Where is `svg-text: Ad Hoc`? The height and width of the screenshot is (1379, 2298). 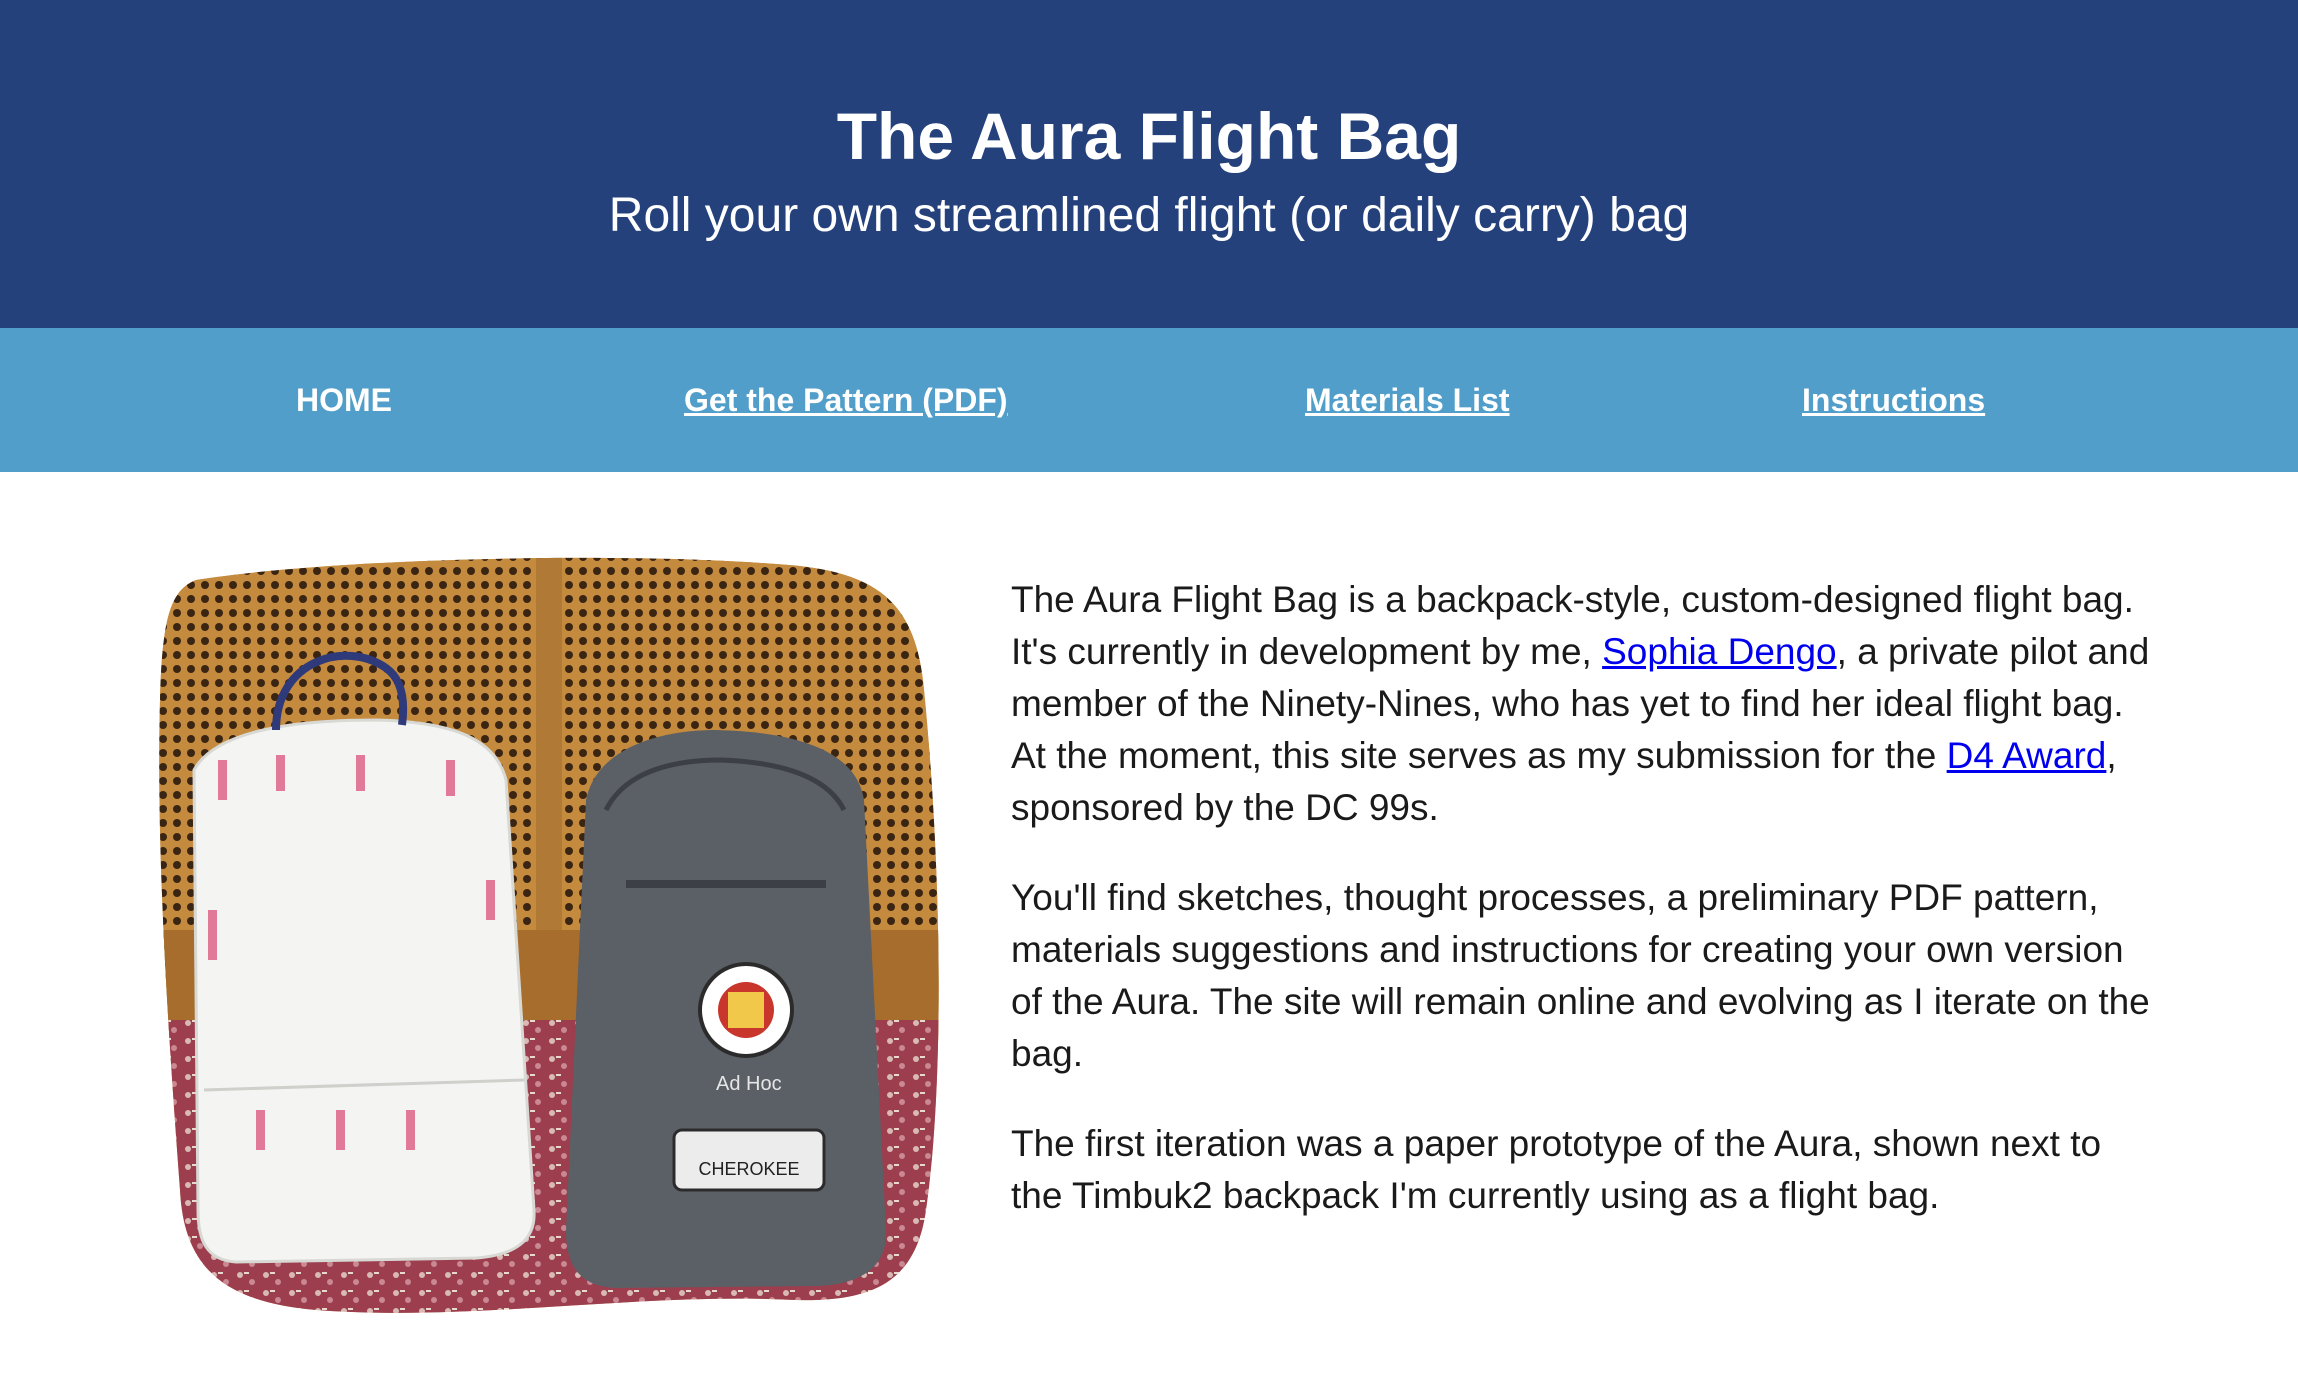
svg-text: Ad Hoc is located at coordinates (749, 1084).